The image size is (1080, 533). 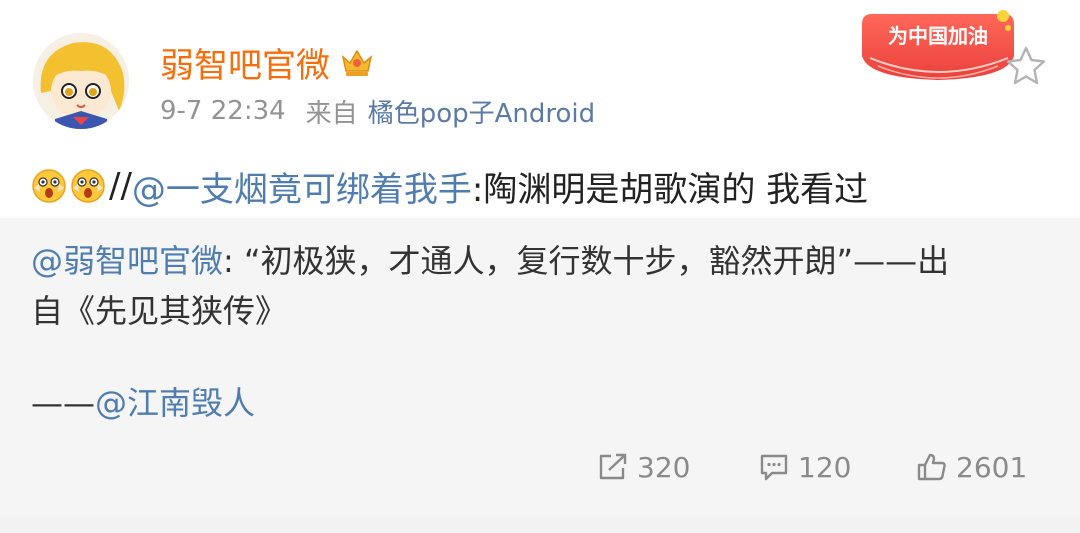 What do you see at coordinates (159, 311) in the screenshot?
I see `quoted-line-2: 自《先见其狭传》` at bounding box center [159, 311].